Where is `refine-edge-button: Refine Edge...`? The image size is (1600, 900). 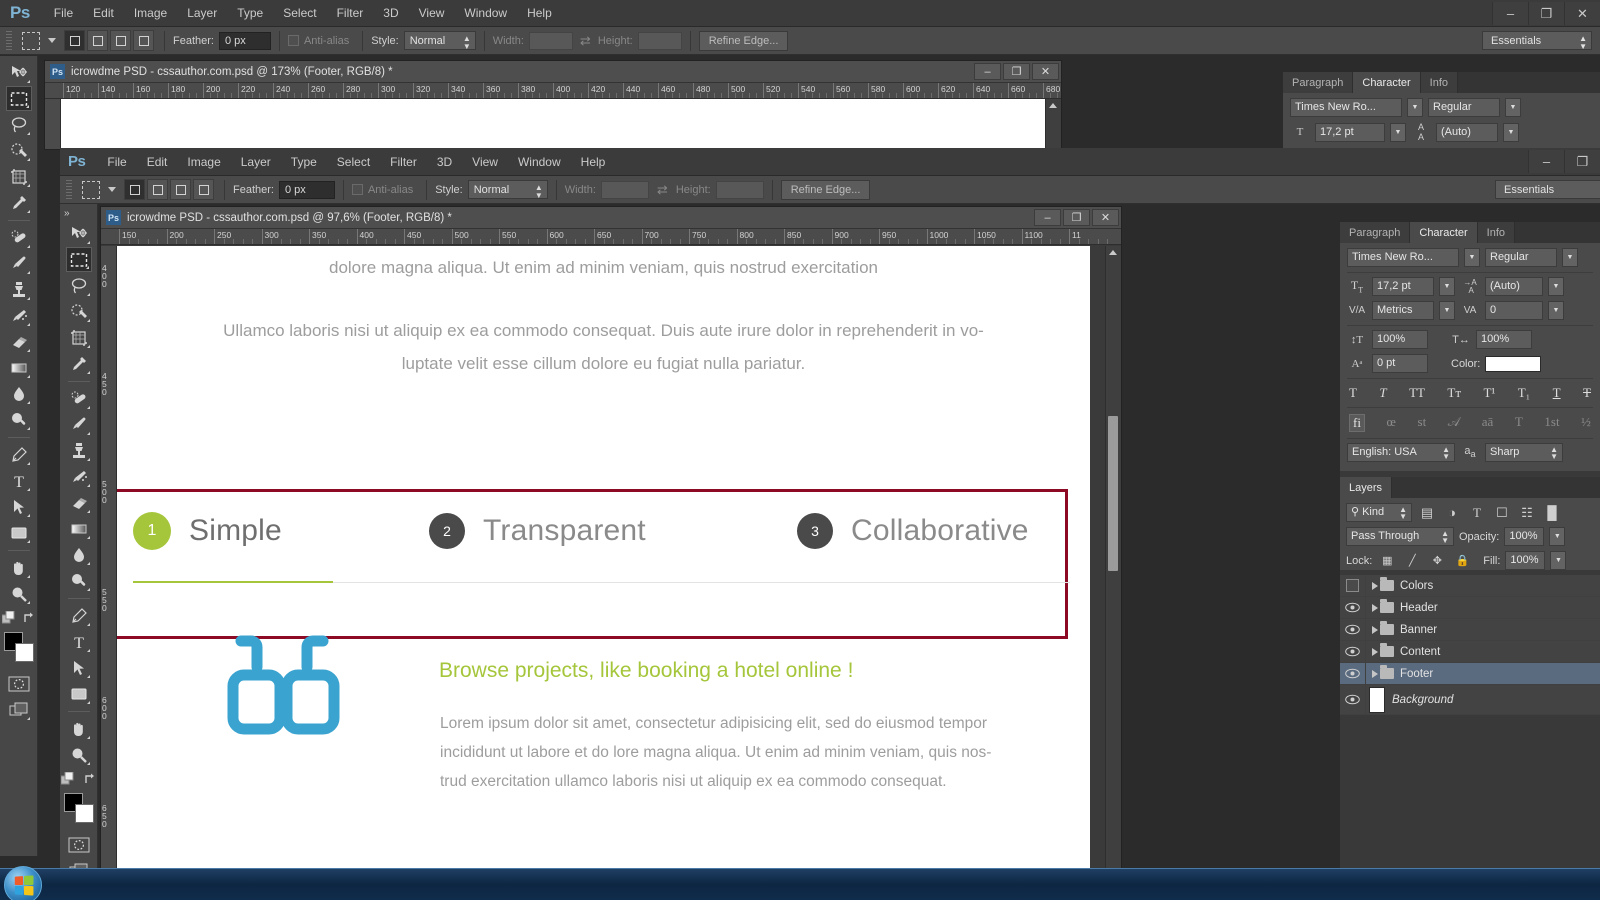 refine-edge-button: Refine Edge... is located at coordinates (743, 40).